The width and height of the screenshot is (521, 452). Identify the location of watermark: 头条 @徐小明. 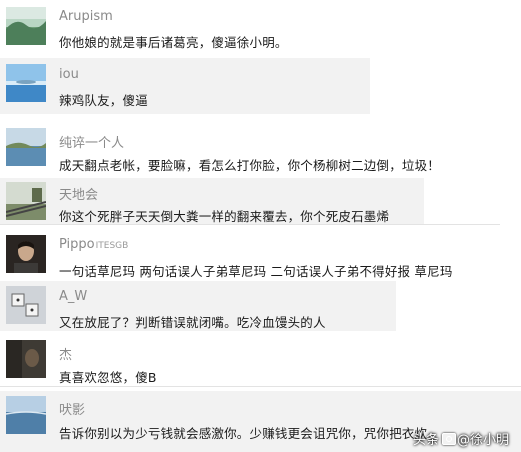
(461, 438).